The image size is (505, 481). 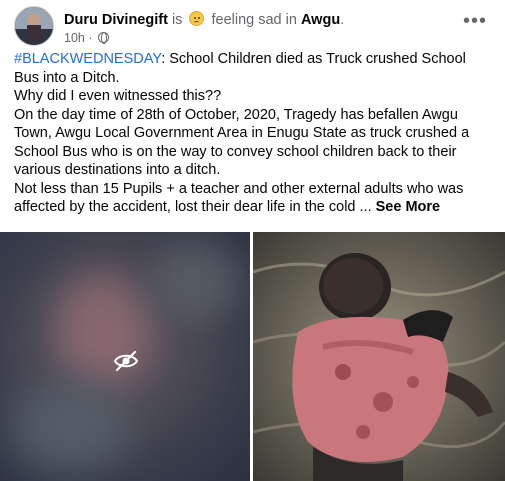 What do you see at coordinates (342, 20) in the screenshot?
I see `location-suffix: .` at bounding box center [342, 20].